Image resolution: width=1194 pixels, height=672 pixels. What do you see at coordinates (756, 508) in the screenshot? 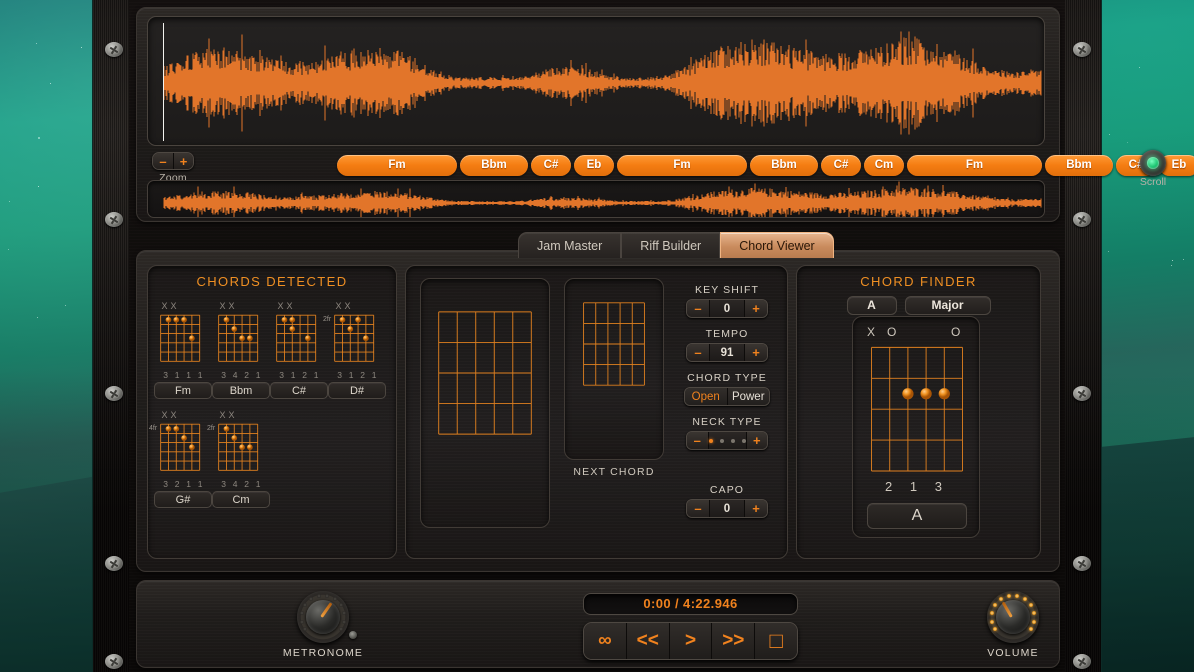
I see `capo-plus-button: +` at bounding box center [756, 508].